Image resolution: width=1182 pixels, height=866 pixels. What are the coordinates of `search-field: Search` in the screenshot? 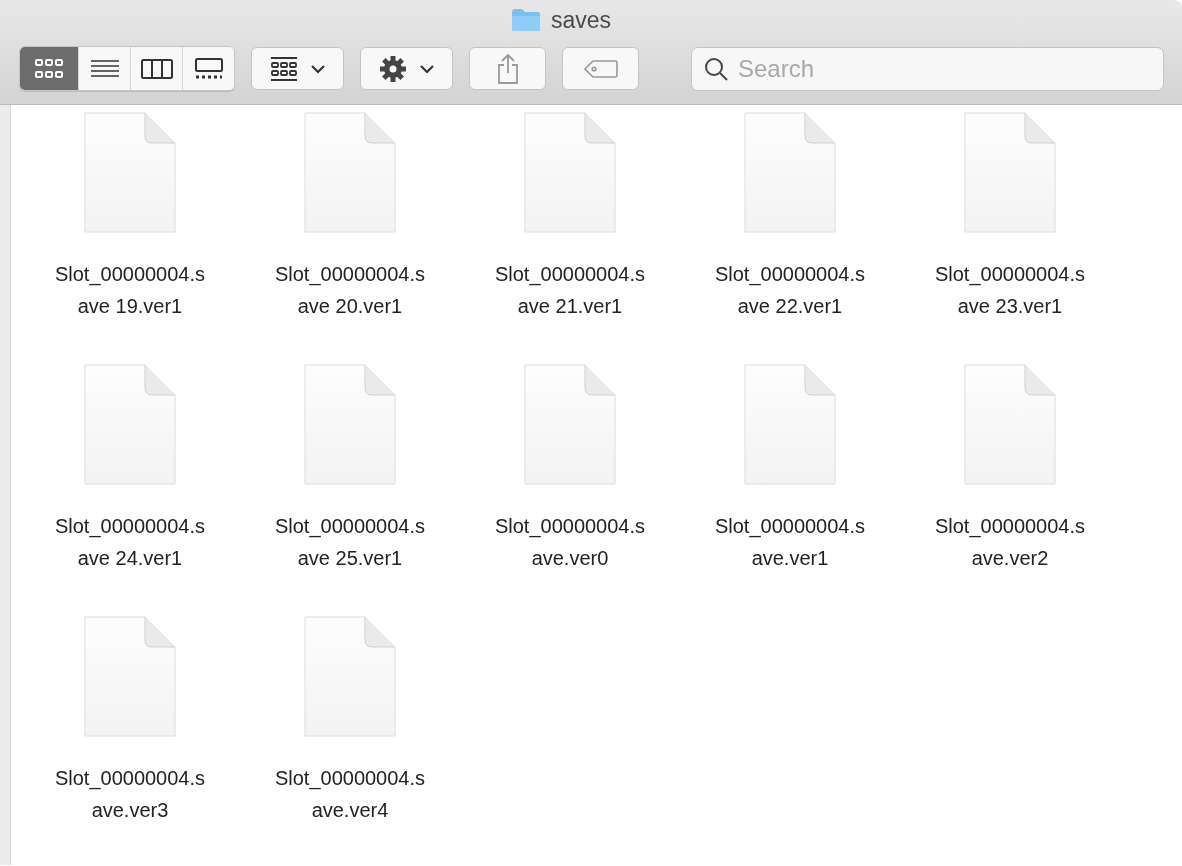 It's located at (927, 68).